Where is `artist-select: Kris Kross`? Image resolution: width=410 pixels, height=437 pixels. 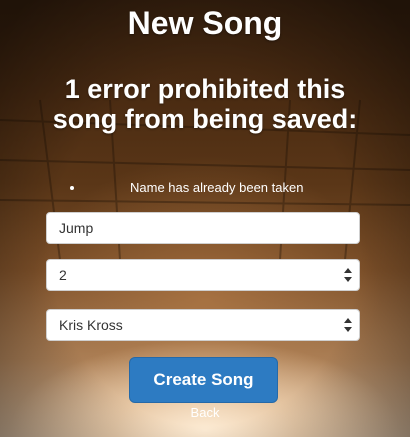 artist-select: Kris Kross is located at coordinates (203, 325).